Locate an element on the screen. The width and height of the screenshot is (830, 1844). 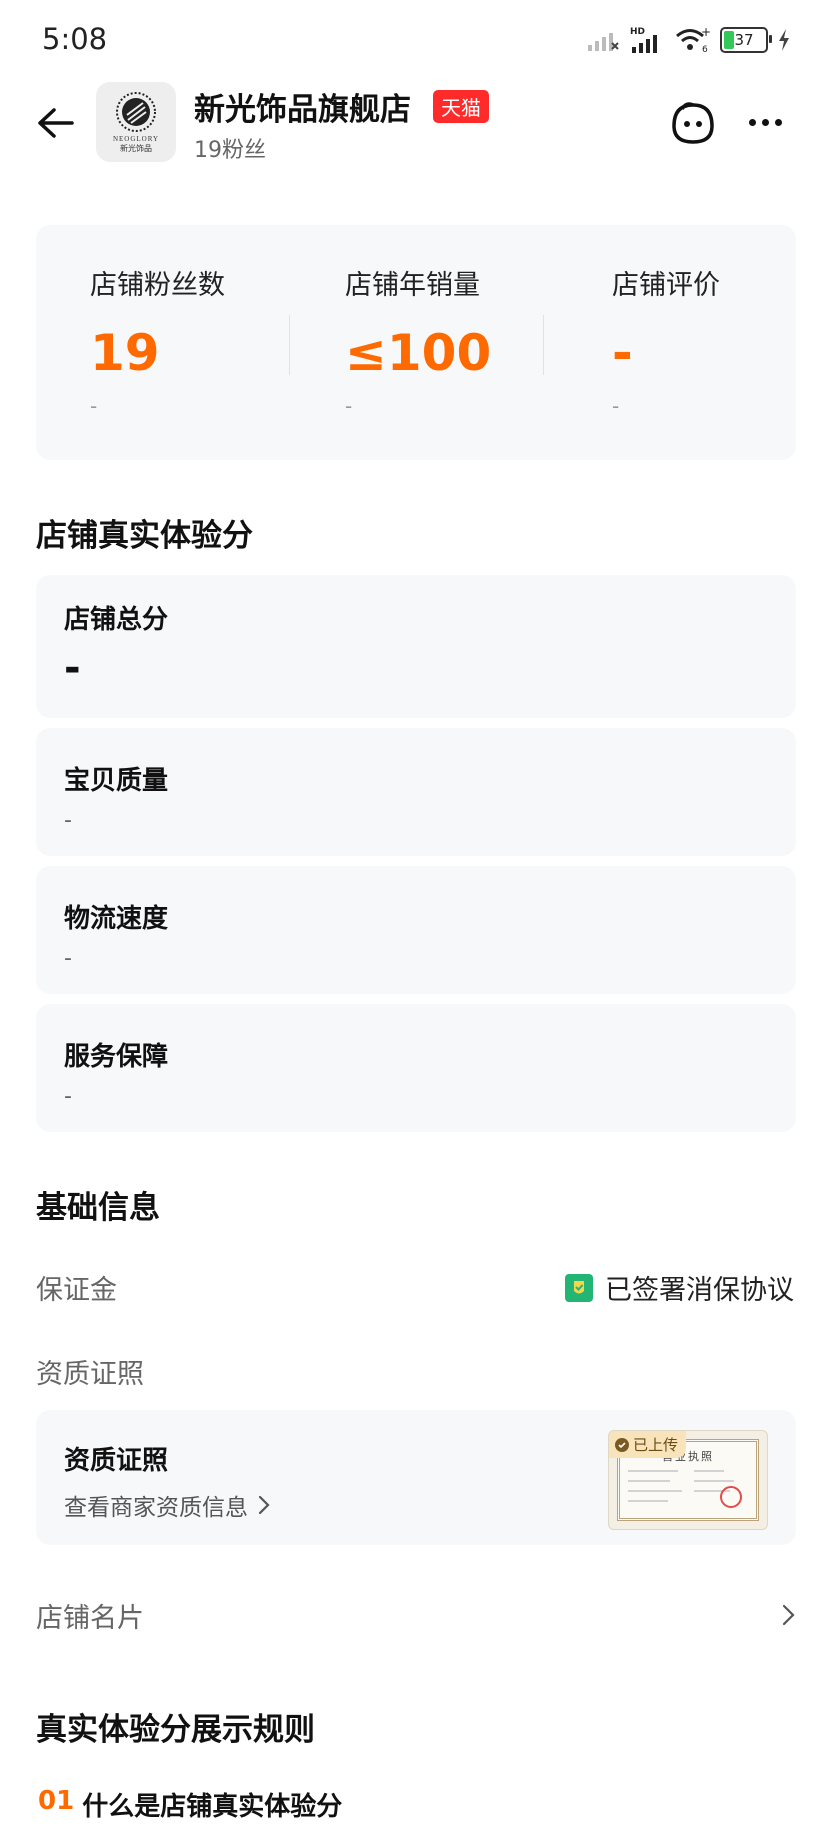
customer-service-button is located at coordinates (693, 123).